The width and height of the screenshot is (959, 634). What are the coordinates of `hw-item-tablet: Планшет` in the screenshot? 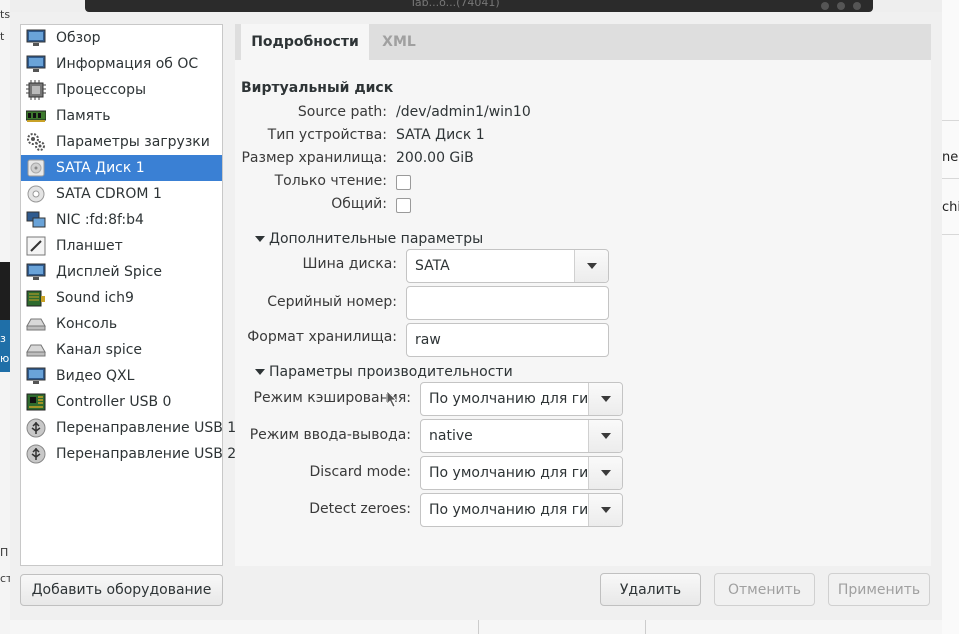 It's located at (121, 246).